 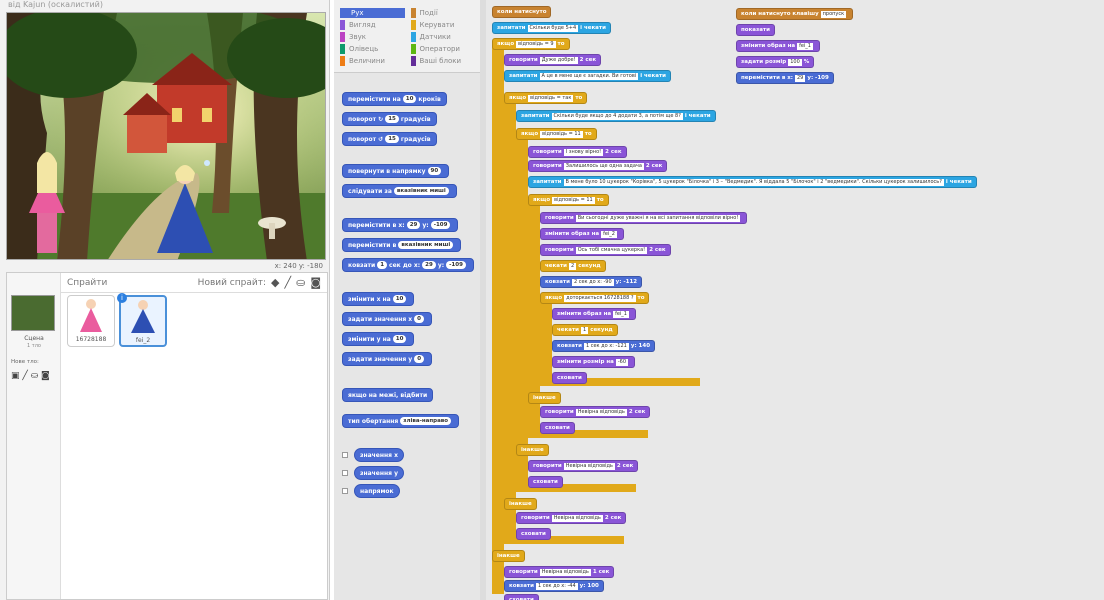 What do you see at coordinates (443, 49) in the screenshot?
I see `category-operators: Оператори` at bounding box center [443, 49].